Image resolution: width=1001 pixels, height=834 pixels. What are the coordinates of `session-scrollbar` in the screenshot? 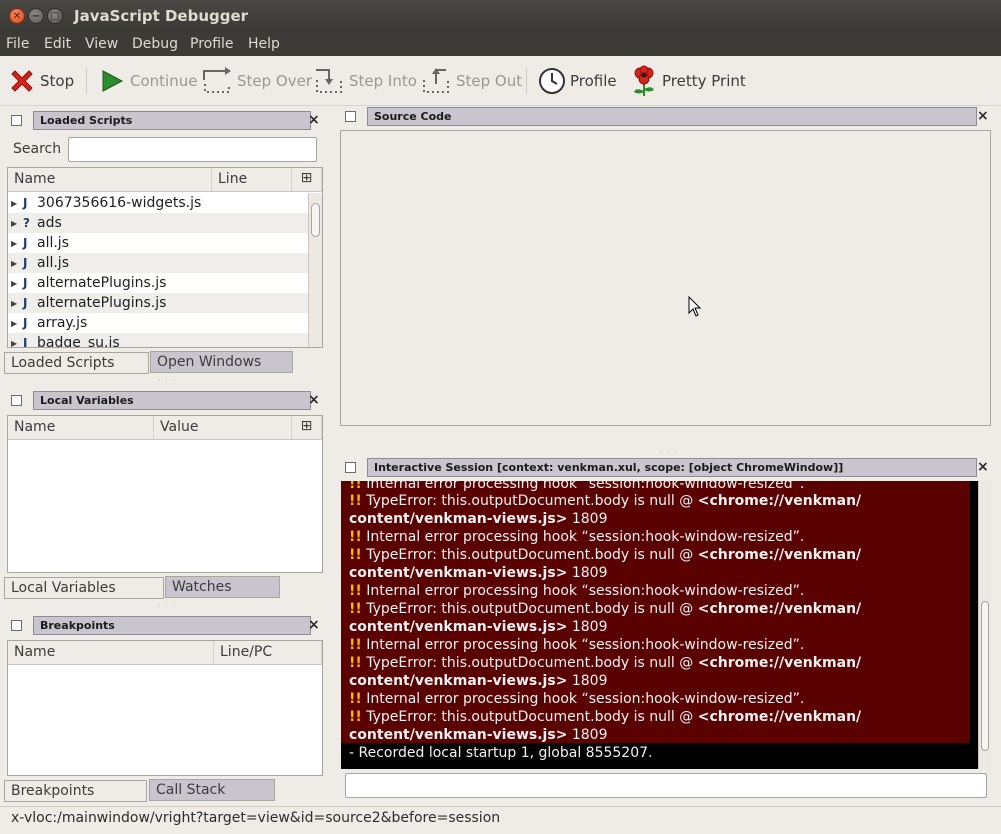 It's located at (984, 625).